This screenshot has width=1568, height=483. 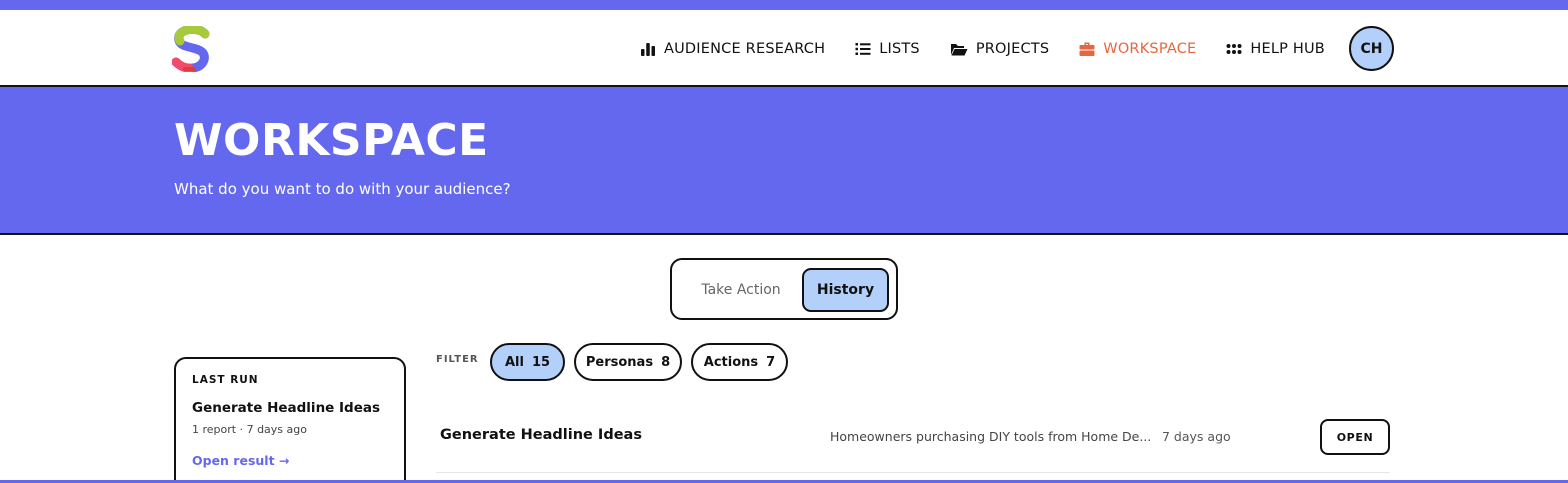 I want to click on nav-item-help-hub: HELP HUB, so click(x=1275, y=49).